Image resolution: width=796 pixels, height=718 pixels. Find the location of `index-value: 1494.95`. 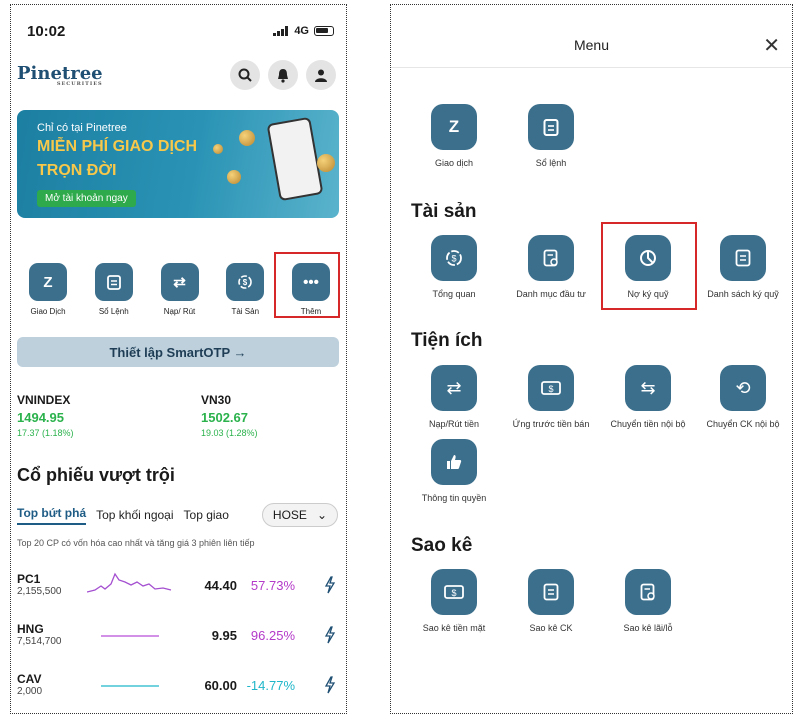

index-value: 1494.95 is located at coordinates (40, 417).